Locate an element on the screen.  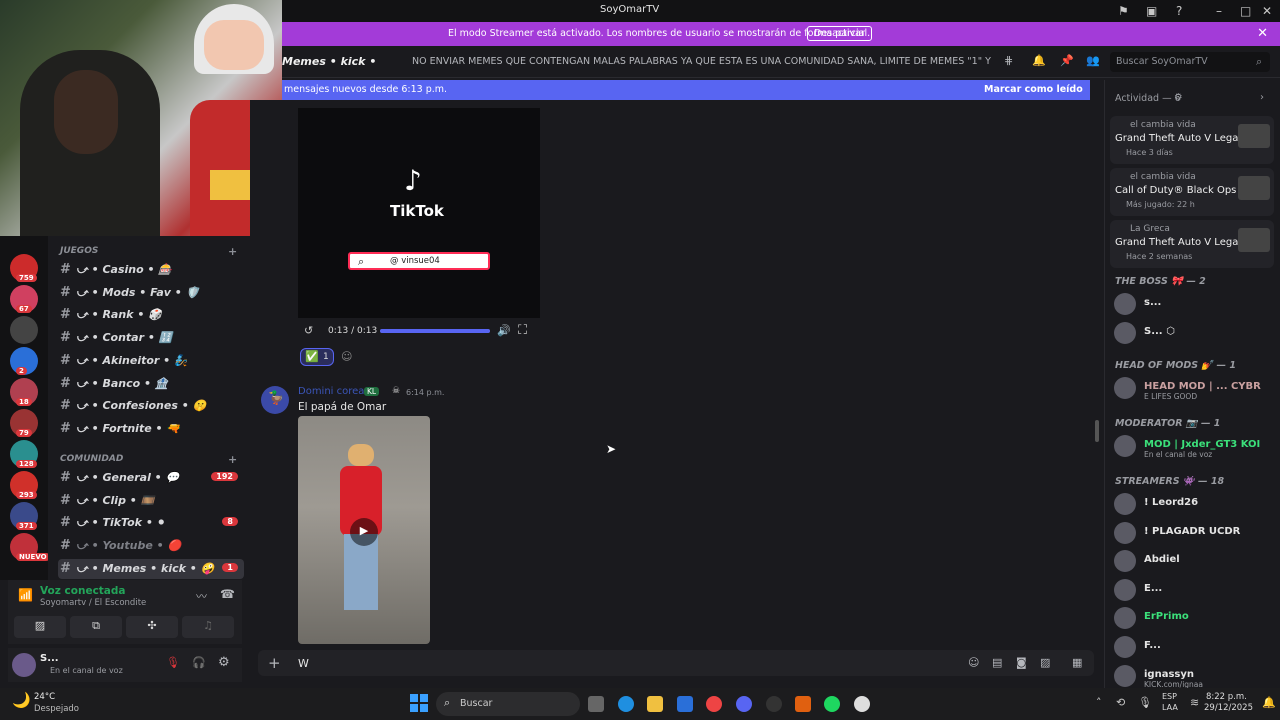
file-explorer-icon is located at coordinates (655, 704).